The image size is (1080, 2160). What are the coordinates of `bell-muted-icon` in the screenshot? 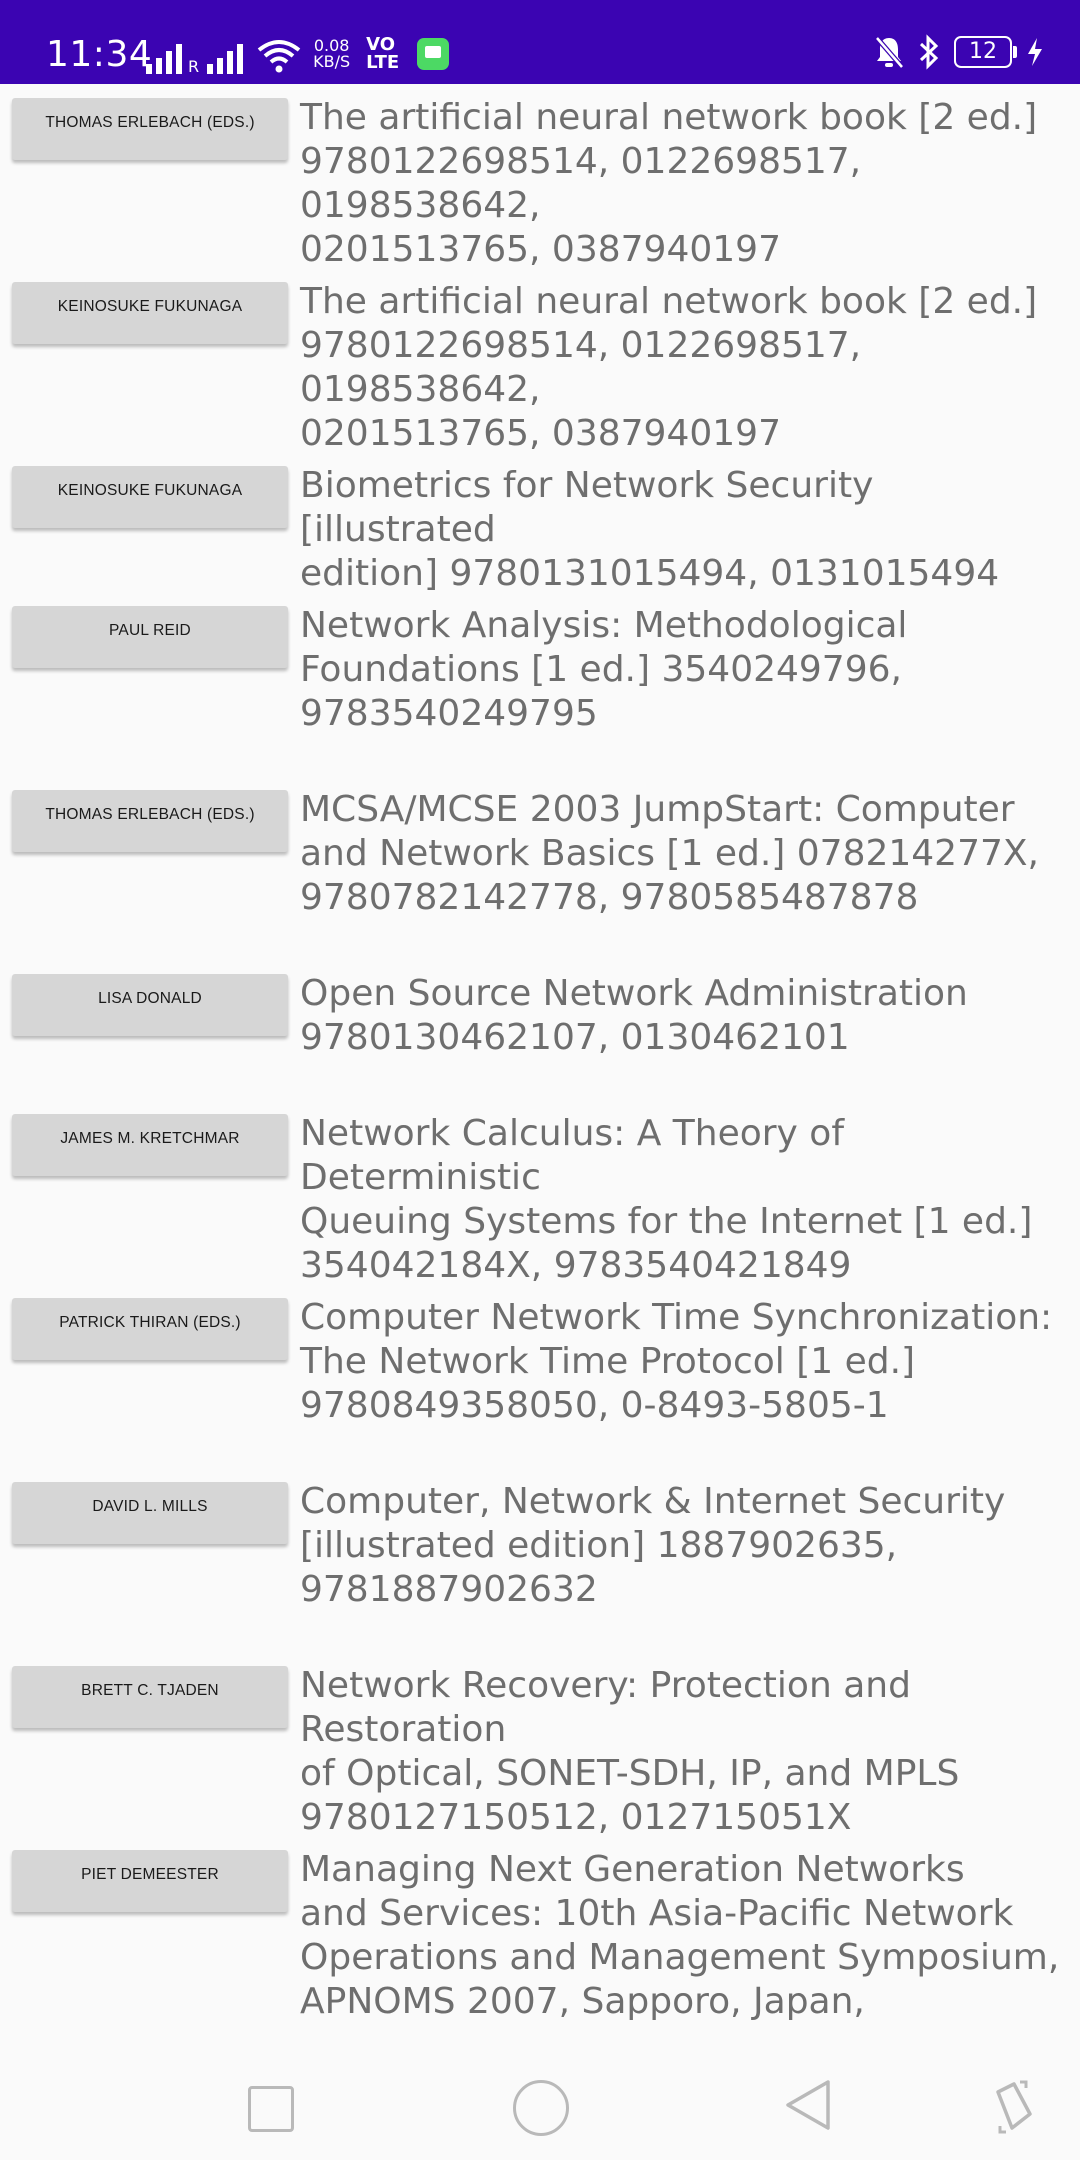 It's located at (889, 52).